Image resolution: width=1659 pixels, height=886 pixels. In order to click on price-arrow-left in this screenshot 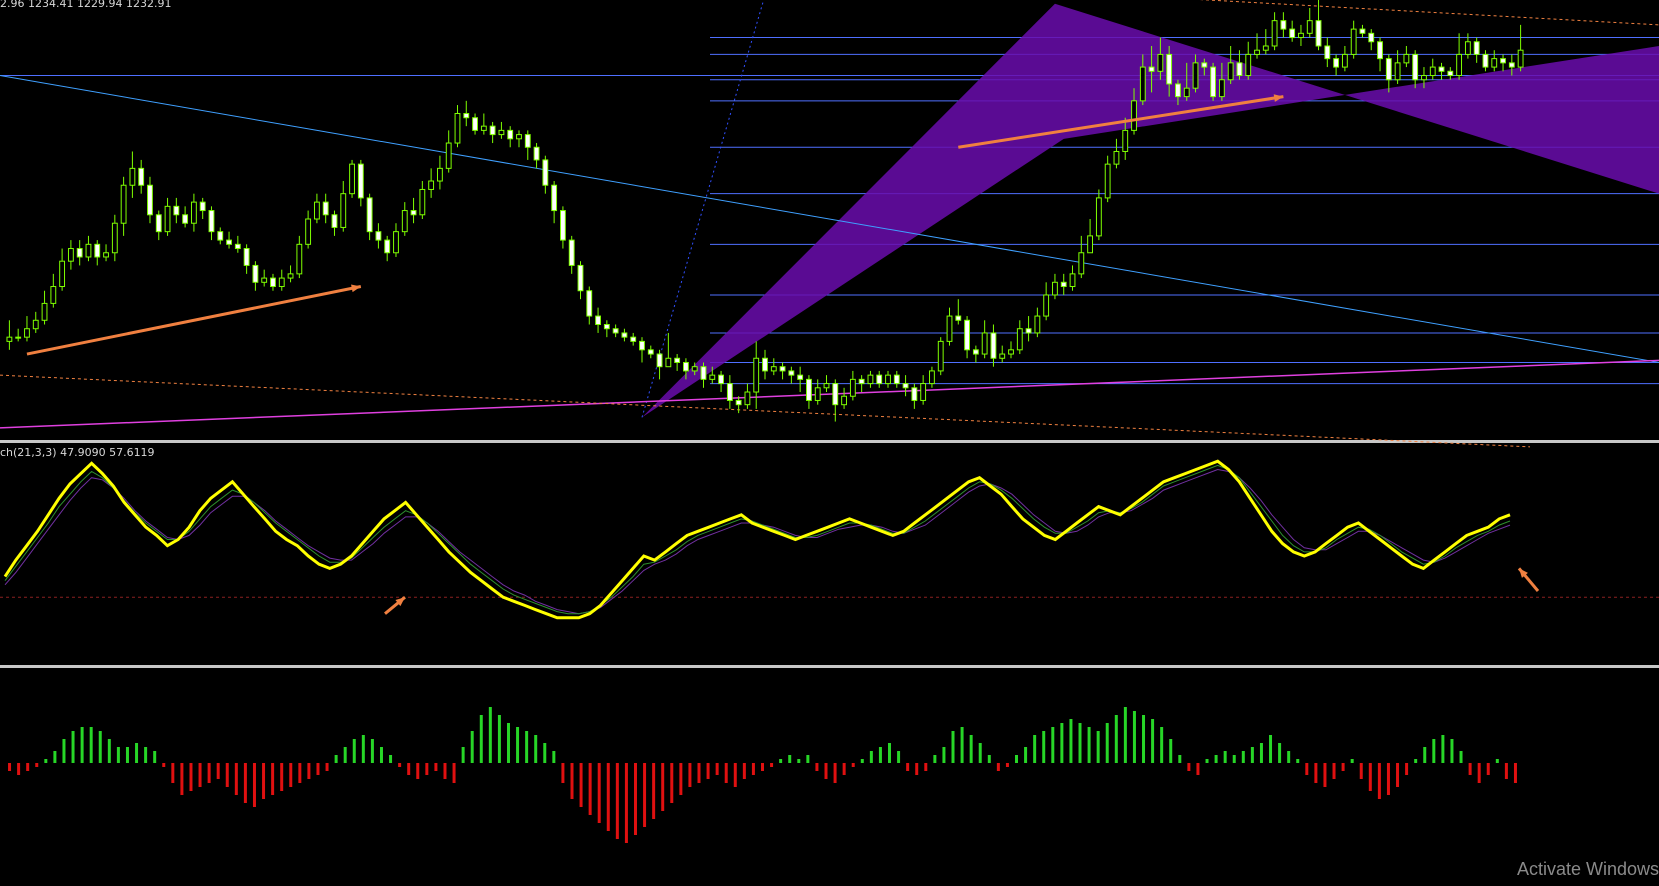, I will do `click(194, 320)`.